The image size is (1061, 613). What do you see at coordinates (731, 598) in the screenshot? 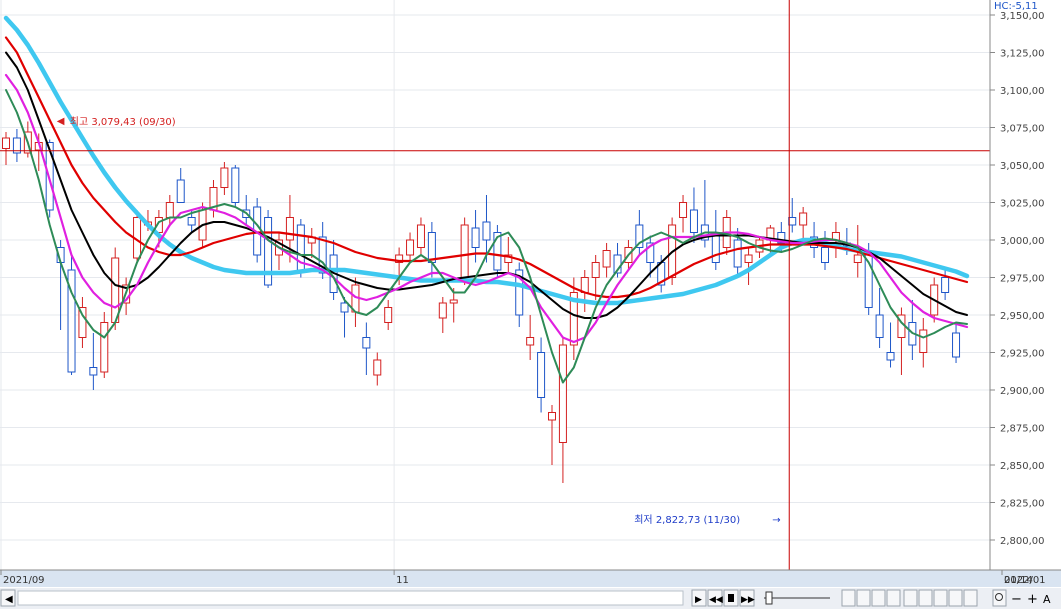
I see `stop-icon` at bounding box center [731, 598].